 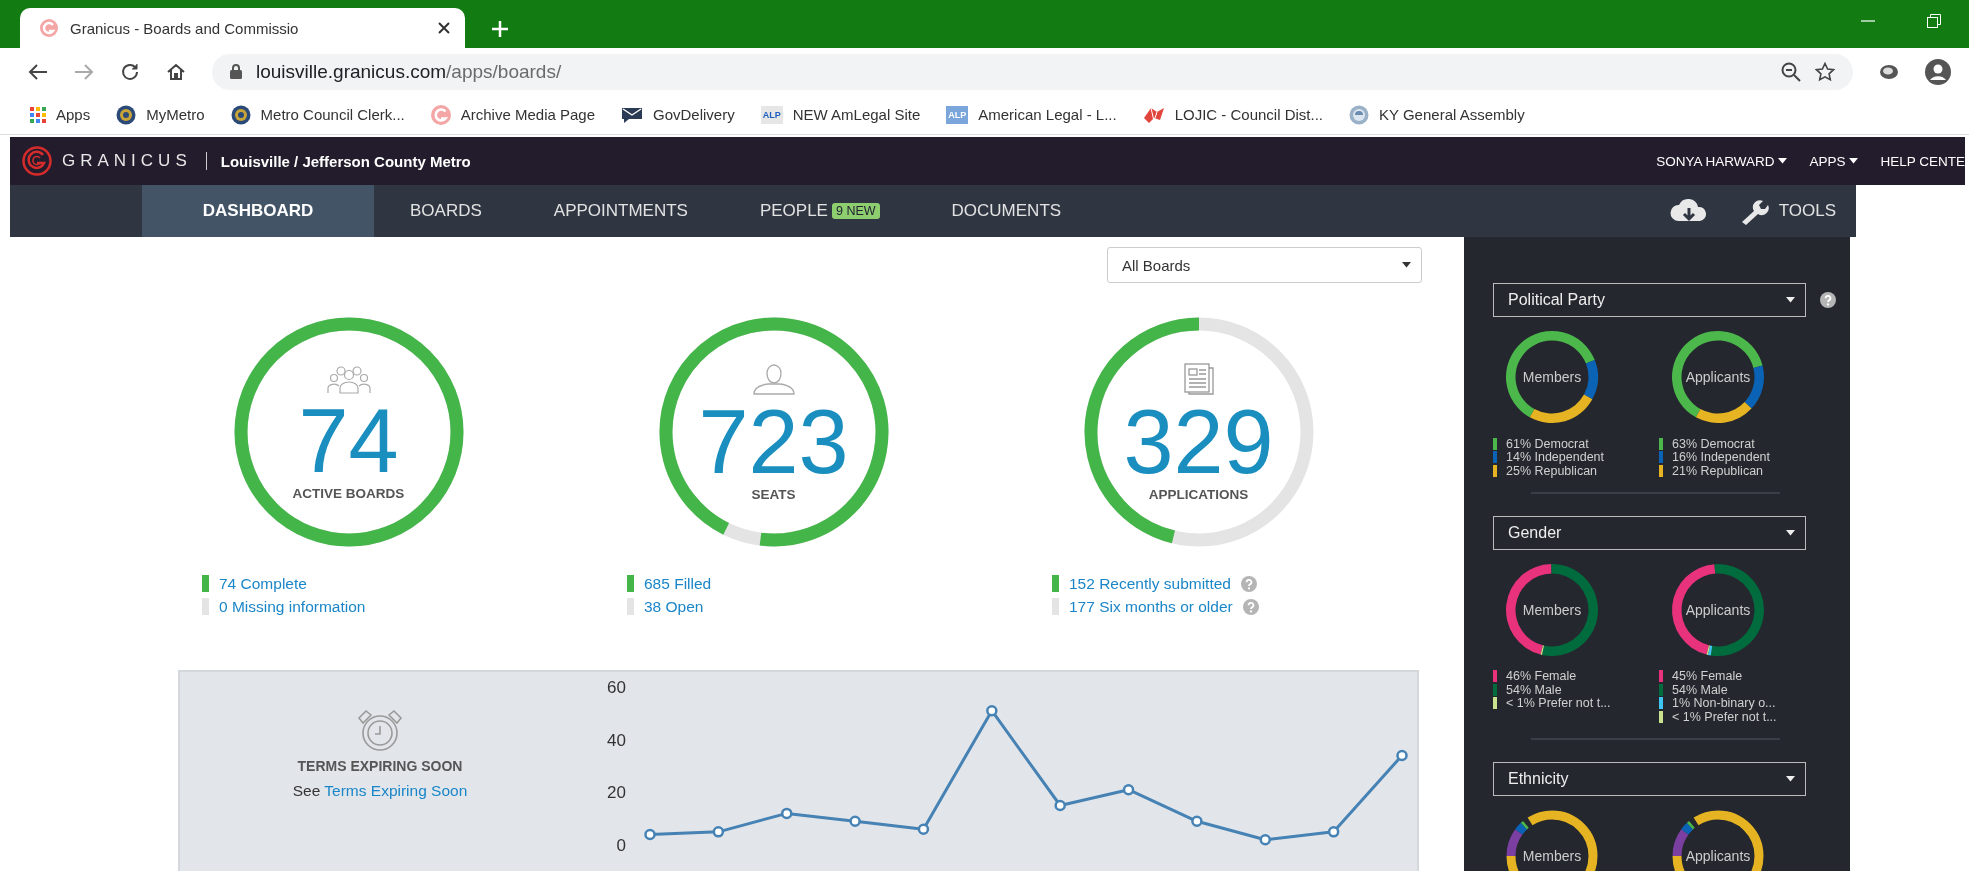 What do you see at coordinates (348, 493) in the screenshot?
I see `stat-label: ACTIVE BOARDS` at bounding box center [348, 493].